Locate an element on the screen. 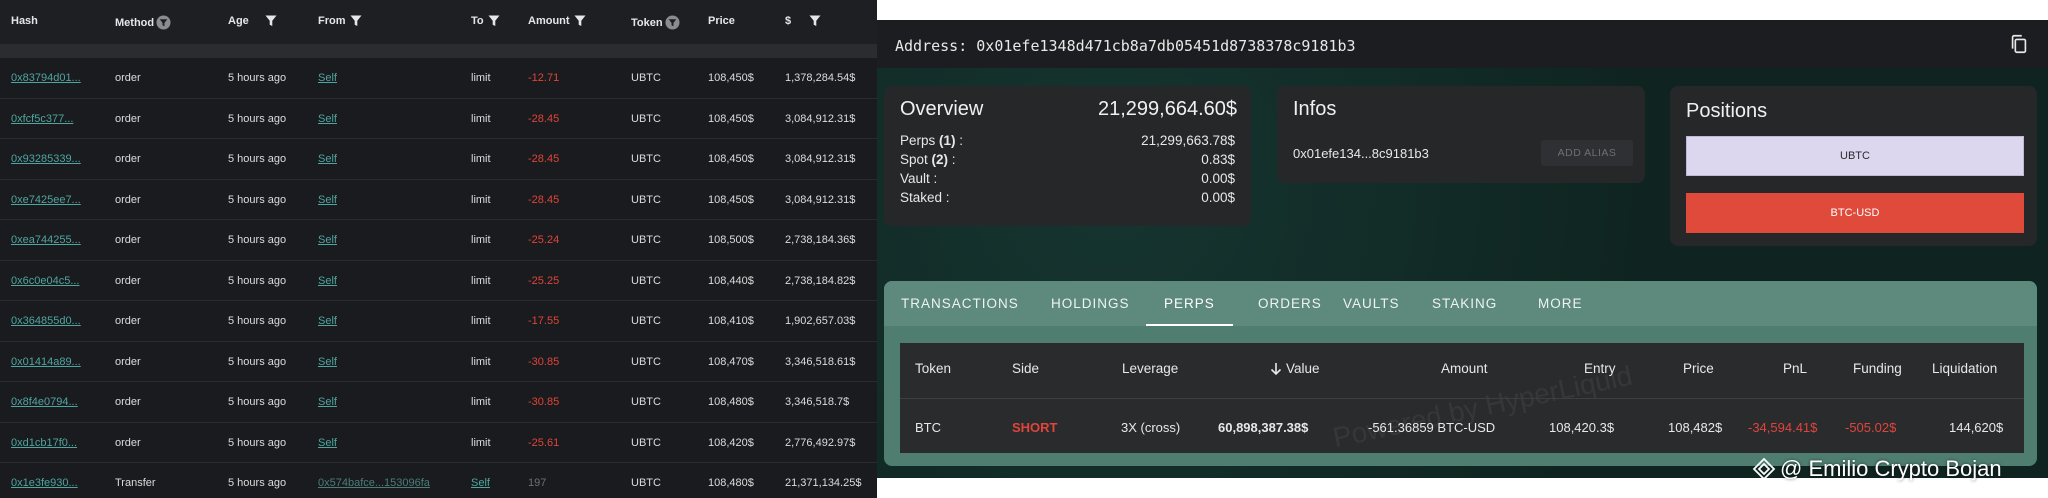 This screenshot has width=2048, height=498. perp-value: 60,898,387.38$ is located at coordinates (1263, 427).